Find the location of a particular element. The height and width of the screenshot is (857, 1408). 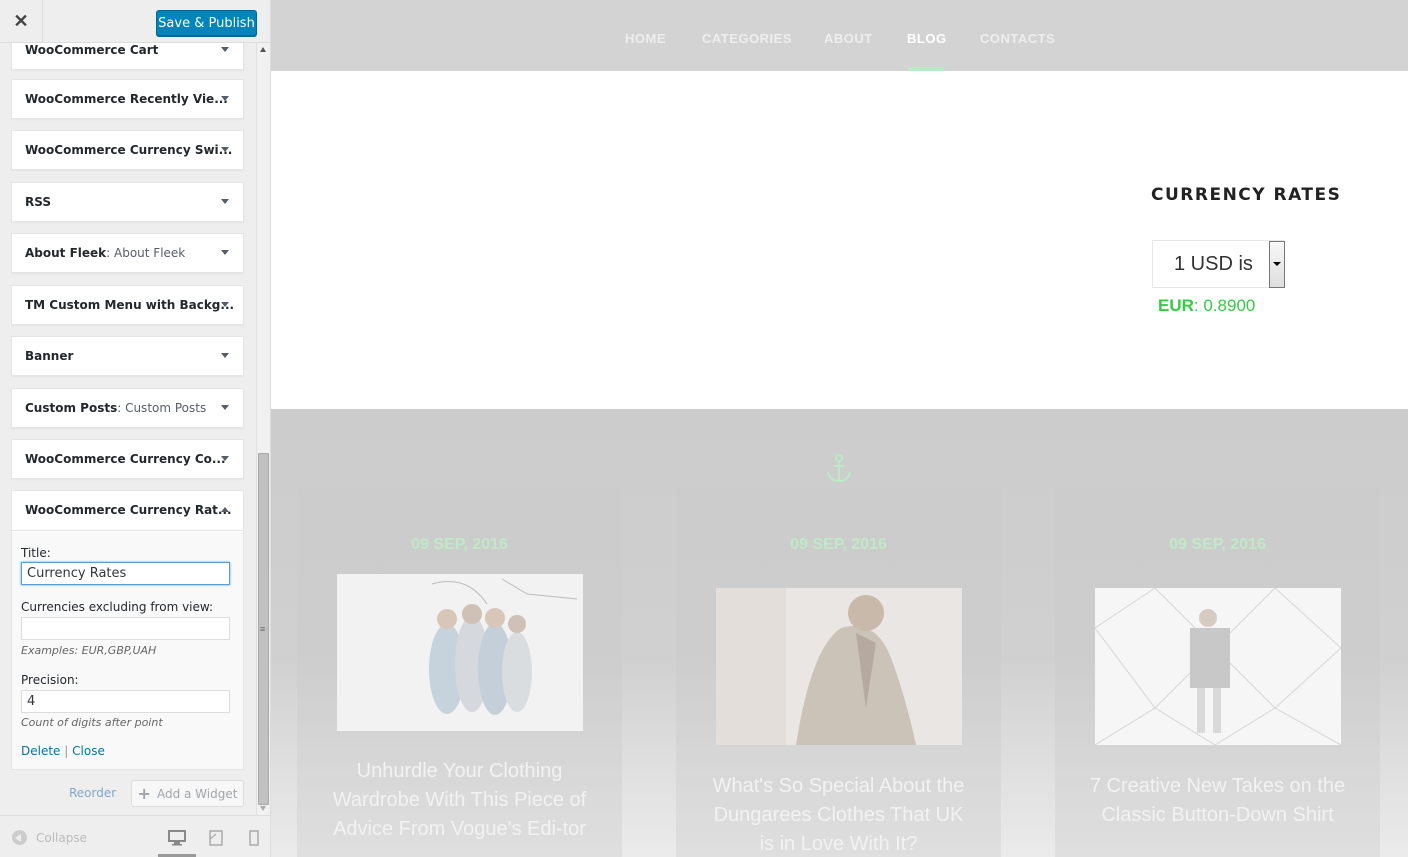

widget-item: WooCommerce Cart is located at coordinates (127, 56).